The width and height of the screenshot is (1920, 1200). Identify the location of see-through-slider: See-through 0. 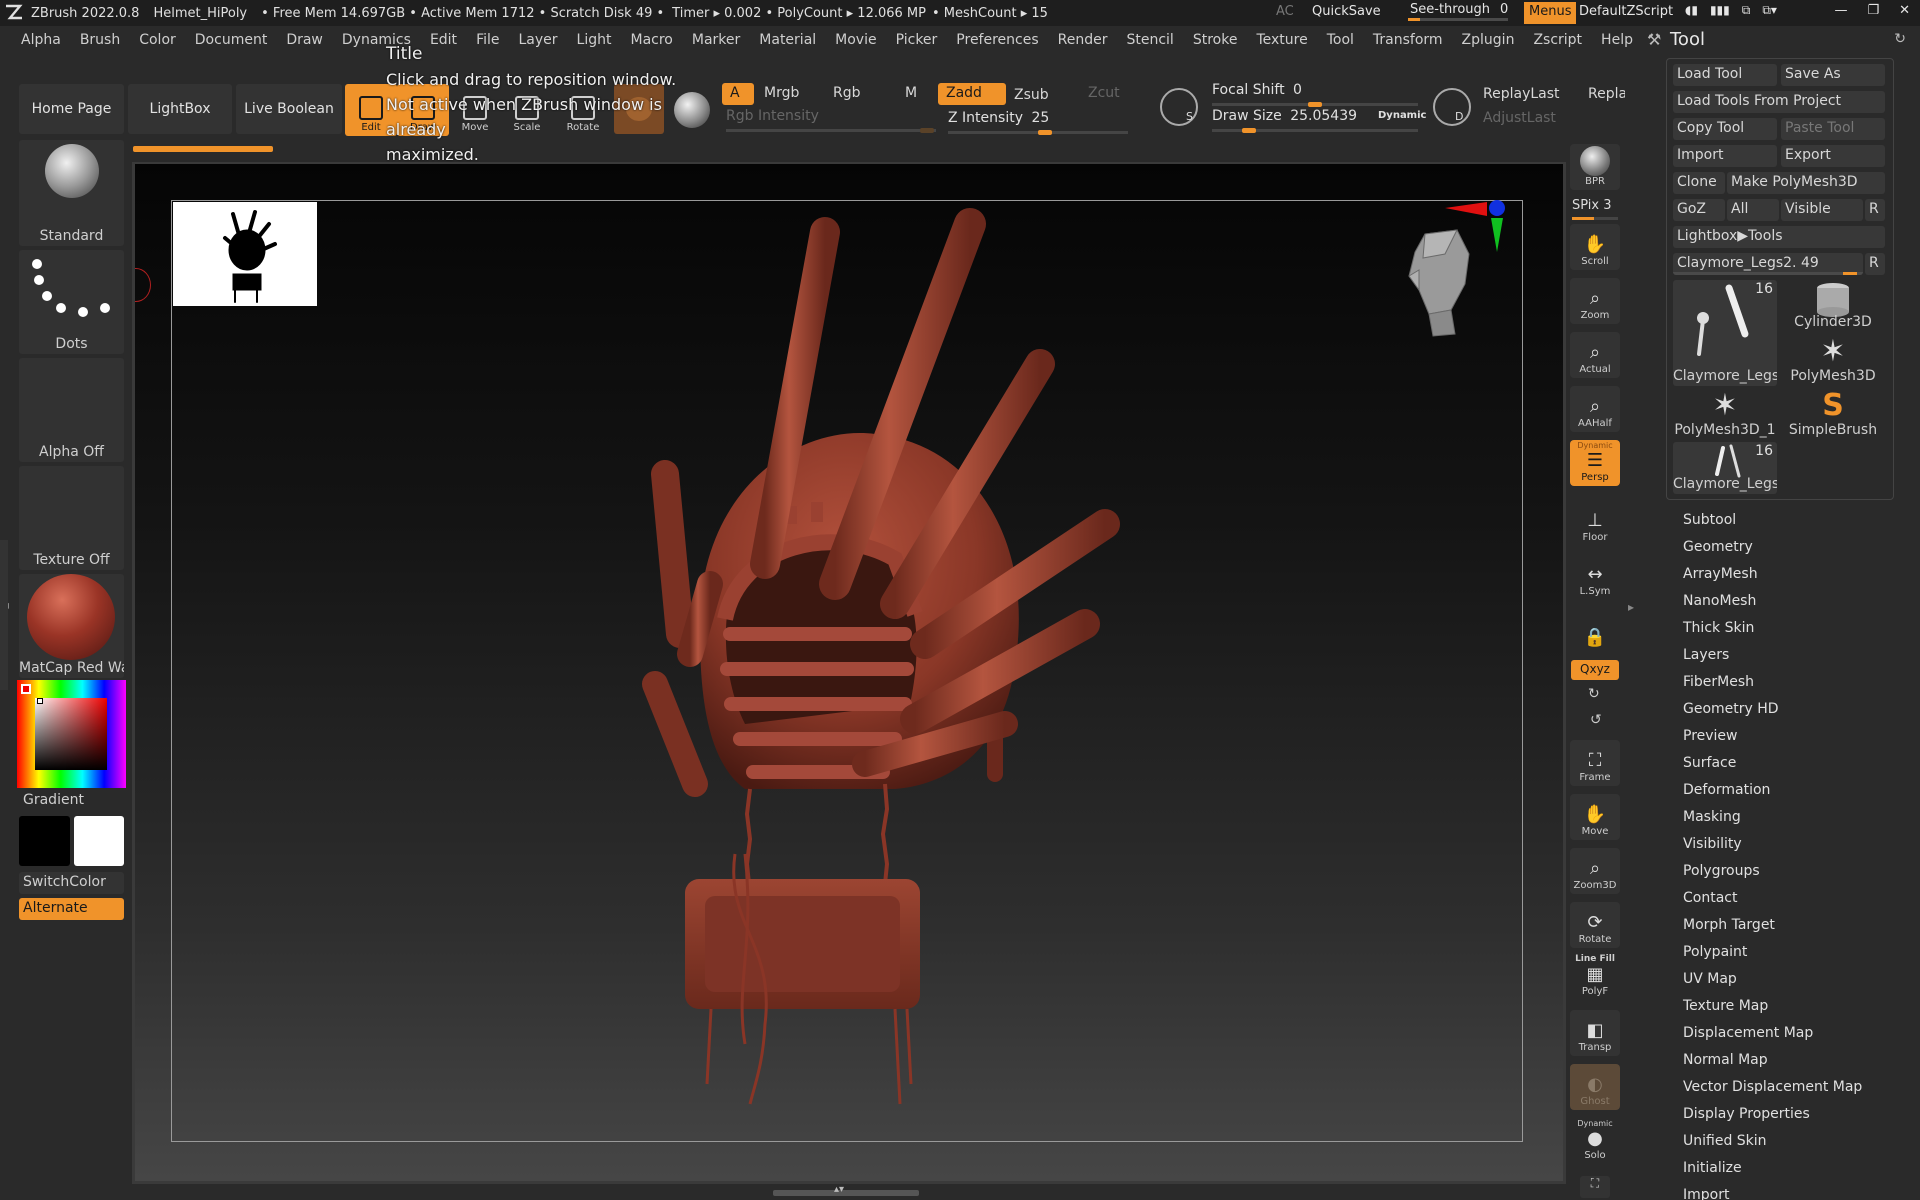
(1459, 12).